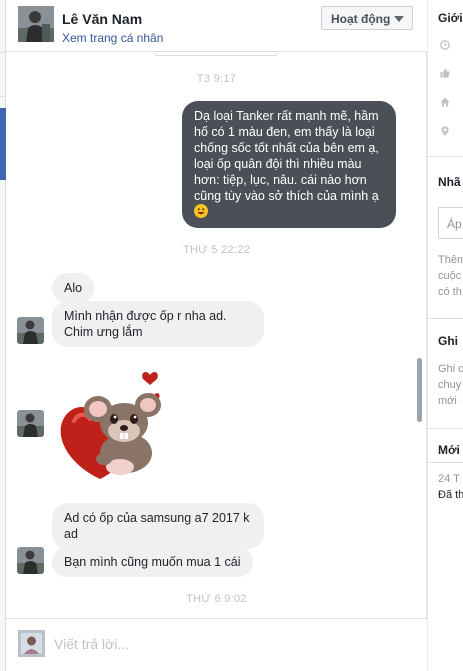 The height and width of the screenshot is (671, 463). What do you see at coordinates (447, 401) in the screenshot?
I see `section-text: mới` at bounding box center [447, 401].